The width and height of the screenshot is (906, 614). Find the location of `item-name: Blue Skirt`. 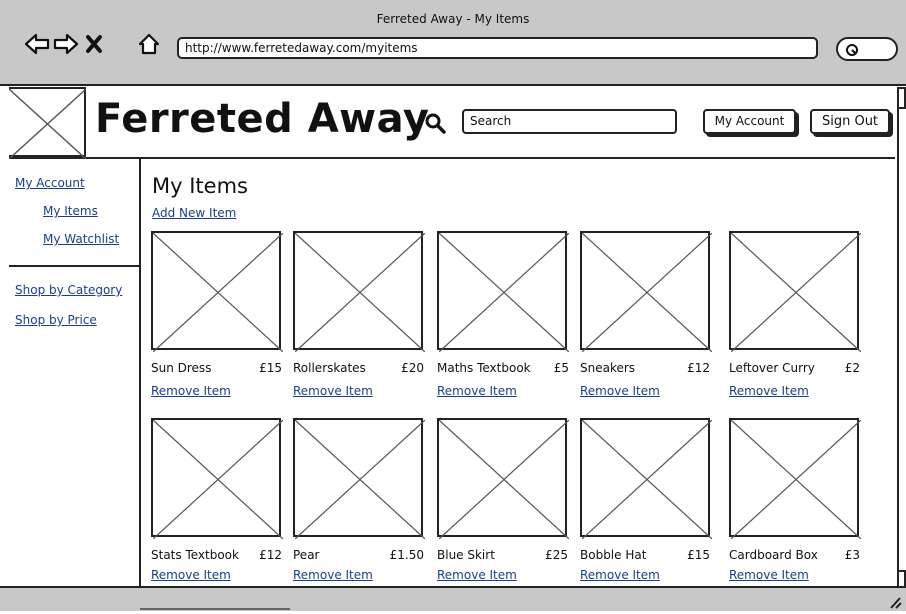

item-name: Blue Skirt is located at coordinates (466, 555).